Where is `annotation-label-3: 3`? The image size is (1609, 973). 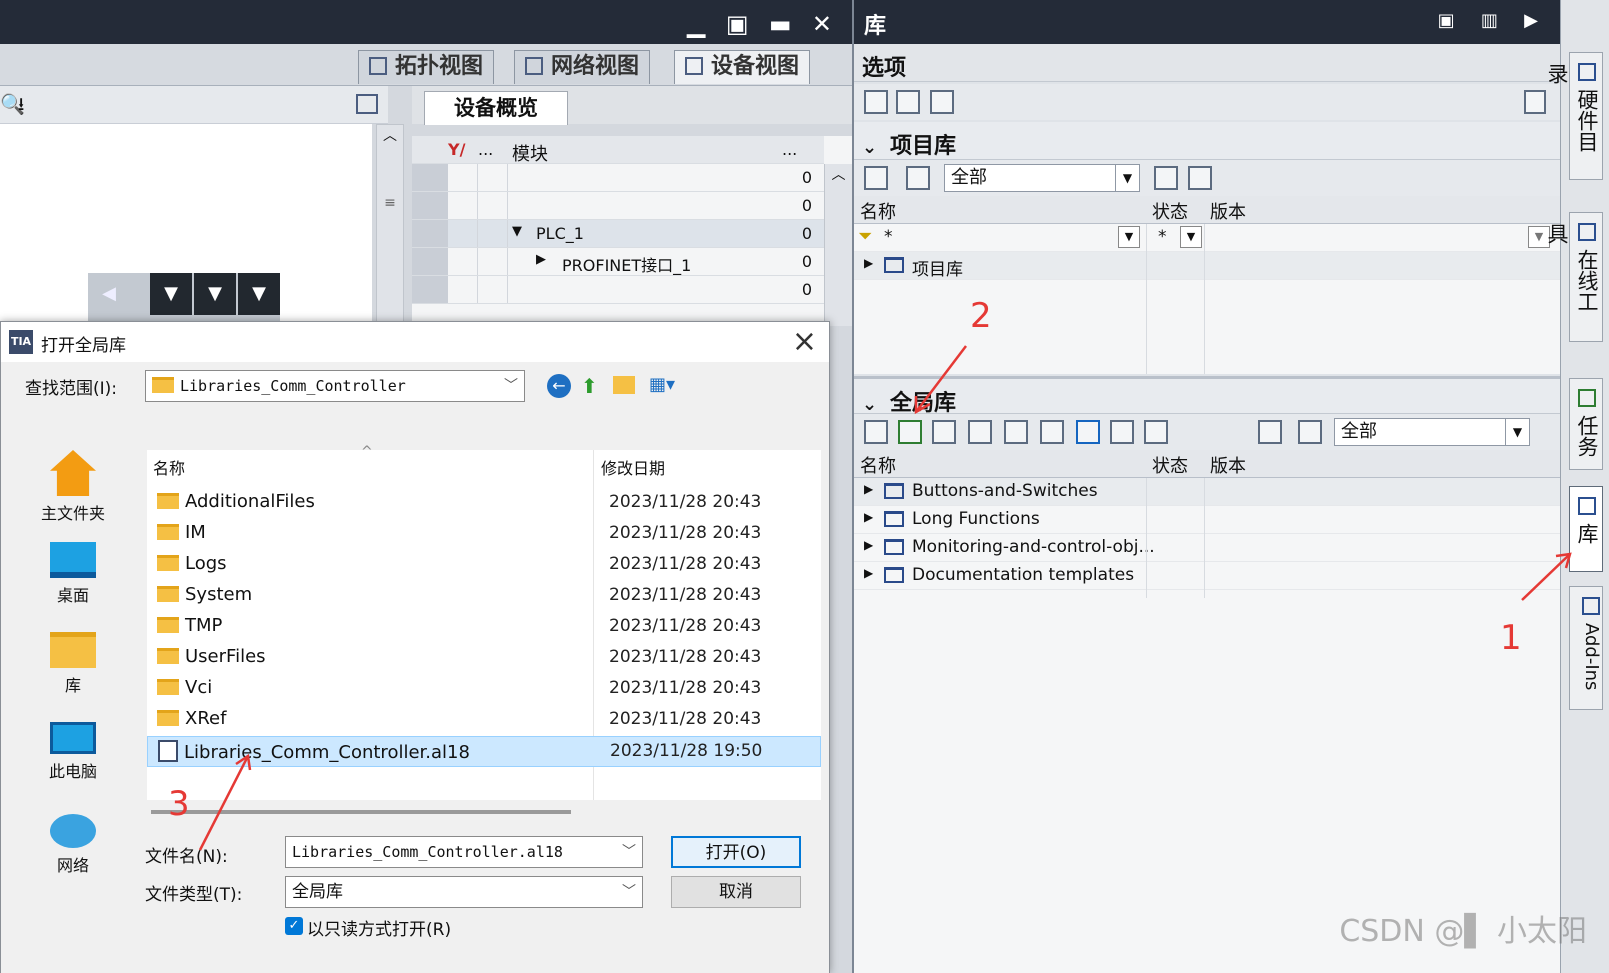
annotation-label-3: 3 is located at coordinates (179, 804).